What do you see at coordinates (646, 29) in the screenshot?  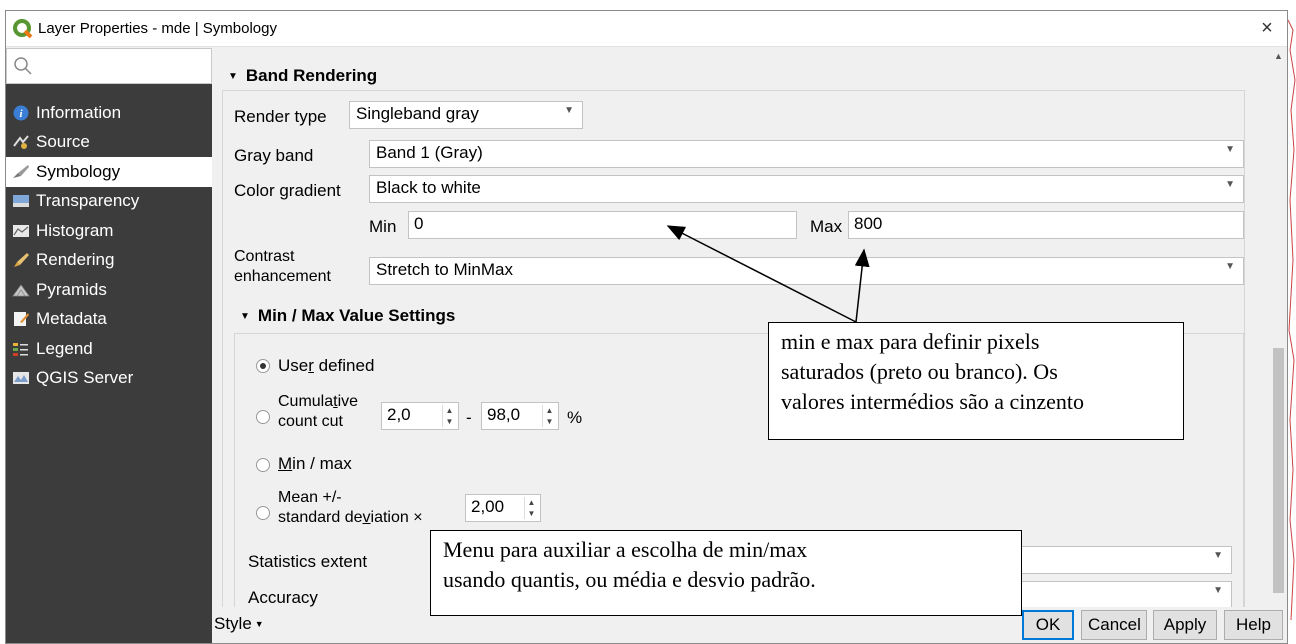 I see `title-bar: Layer Properties - mde | Symbology ×` at bounding box center [646, 29].